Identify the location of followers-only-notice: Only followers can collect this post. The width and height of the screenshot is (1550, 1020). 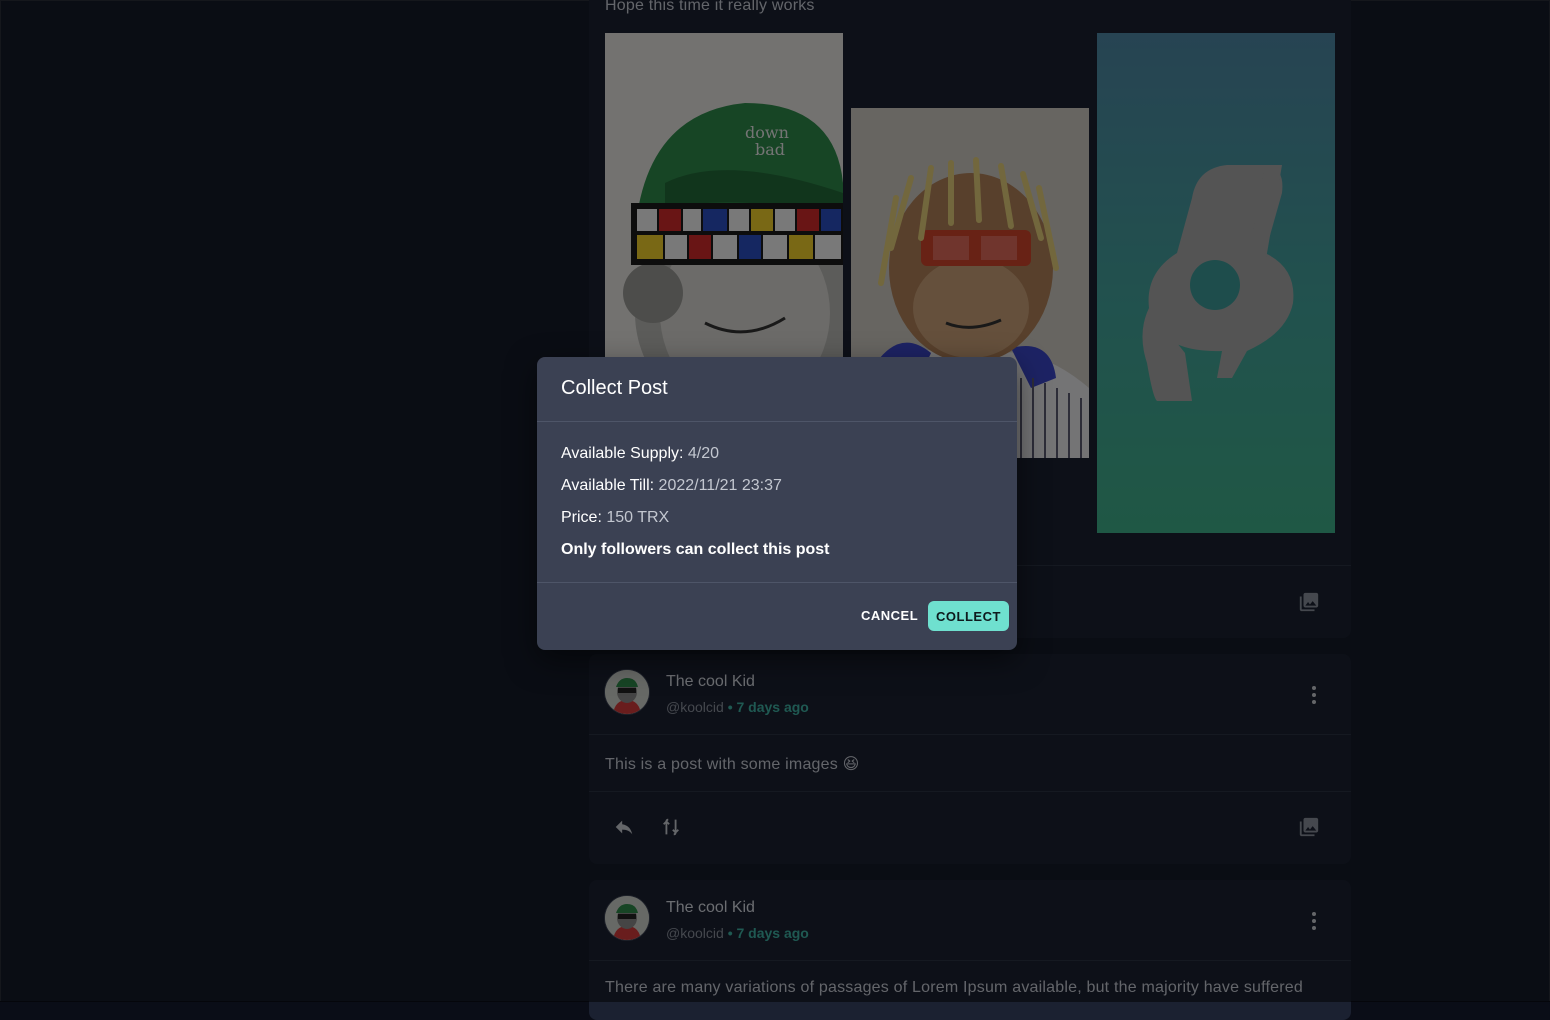
(695, 549).